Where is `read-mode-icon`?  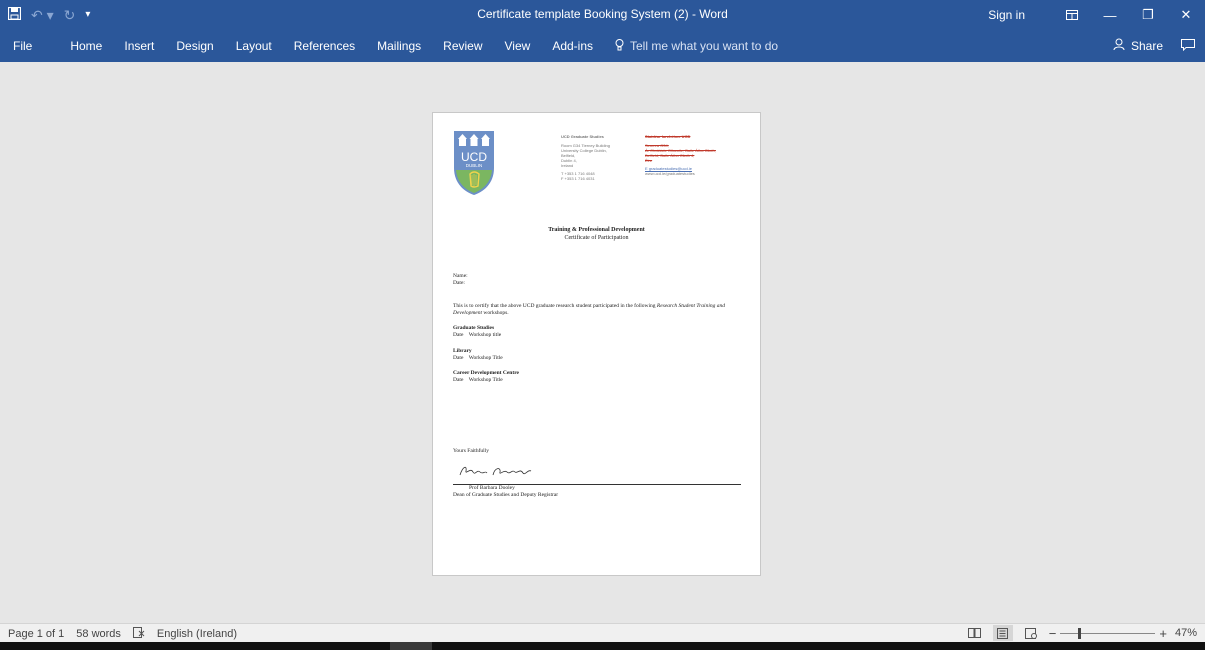 read-mode-icon is located at coordinates (975, 633).